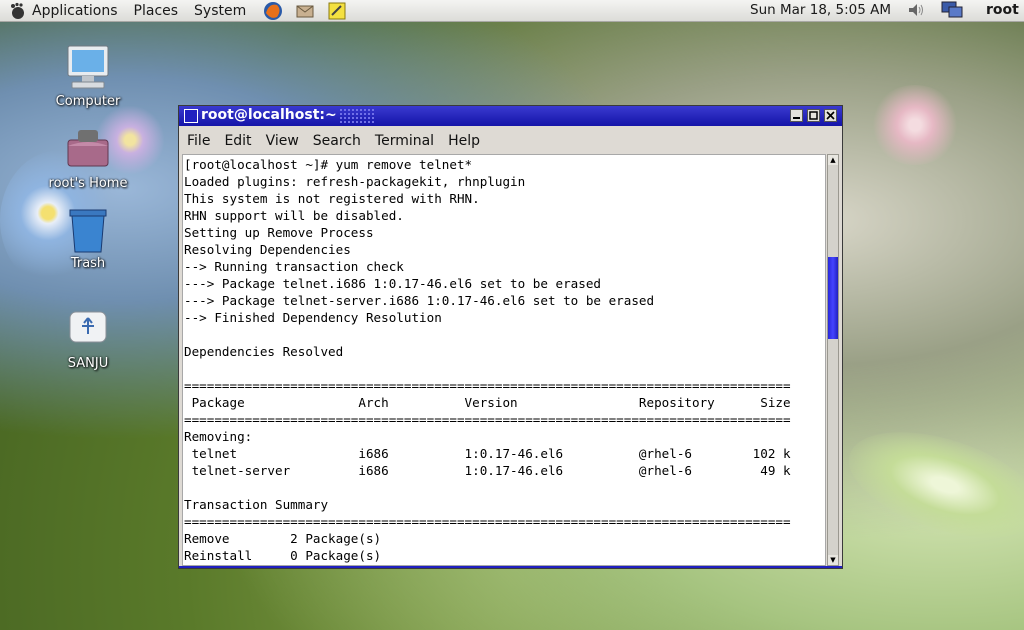 The image size is (1024, 630). I want to click on terminal-line: Package Arch Version Repository Size, so click(487, 402).